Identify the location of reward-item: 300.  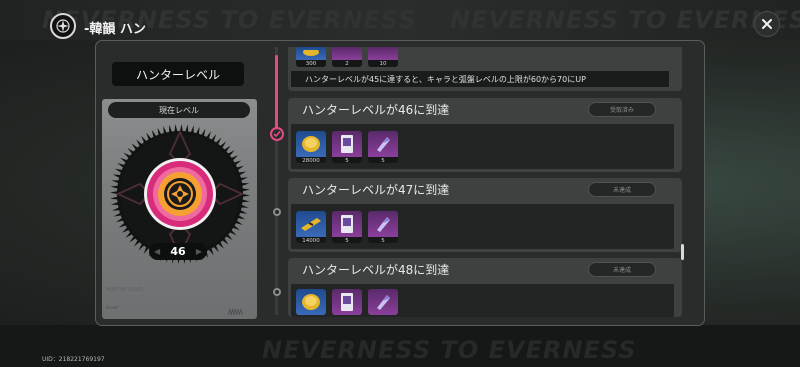
(311, 57).